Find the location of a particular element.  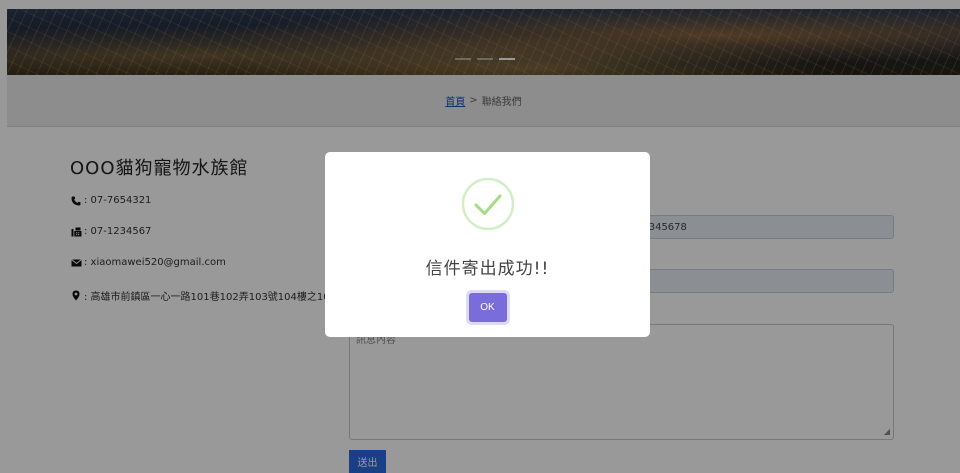

modal-title: 信件寄出成功!! is located at coordinates (487, 269).